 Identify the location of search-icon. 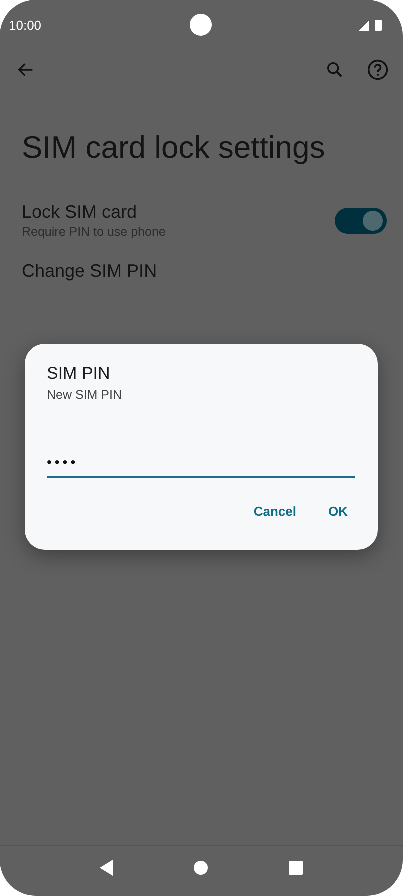
(335, 70).